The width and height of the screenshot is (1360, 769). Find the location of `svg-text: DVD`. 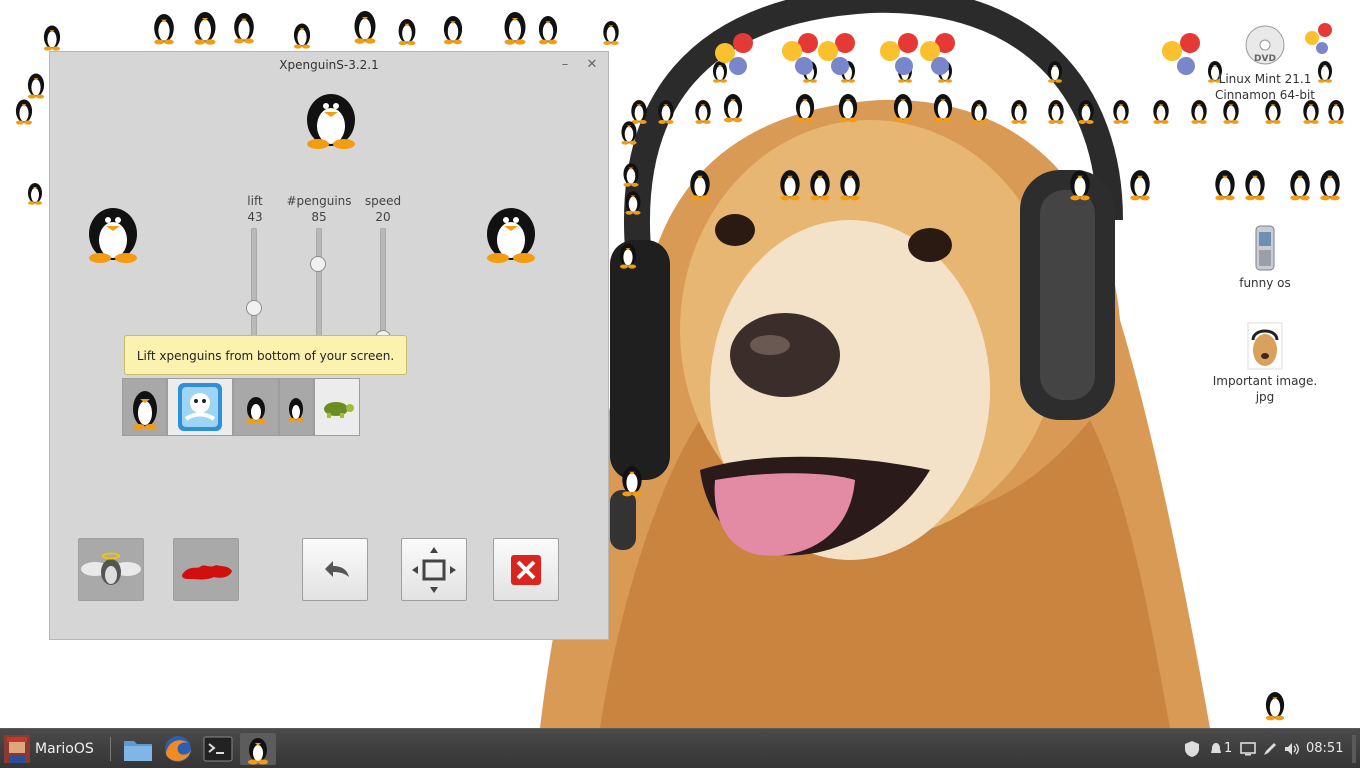

svg-text: DVD is located at coordinates (1265, 59).